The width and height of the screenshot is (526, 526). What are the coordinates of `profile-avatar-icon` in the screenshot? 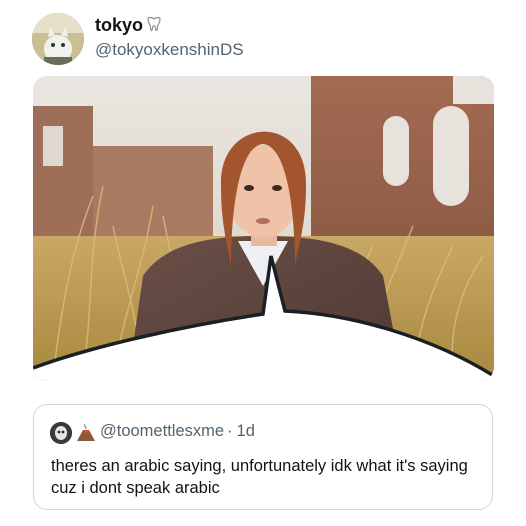 It's located at (61, 433).